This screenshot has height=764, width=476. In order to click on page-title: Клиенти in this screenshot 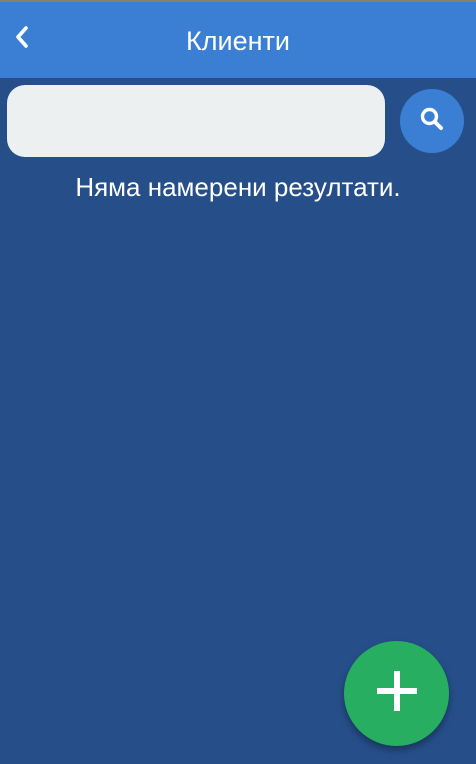, I will do `click(238, 41)`.